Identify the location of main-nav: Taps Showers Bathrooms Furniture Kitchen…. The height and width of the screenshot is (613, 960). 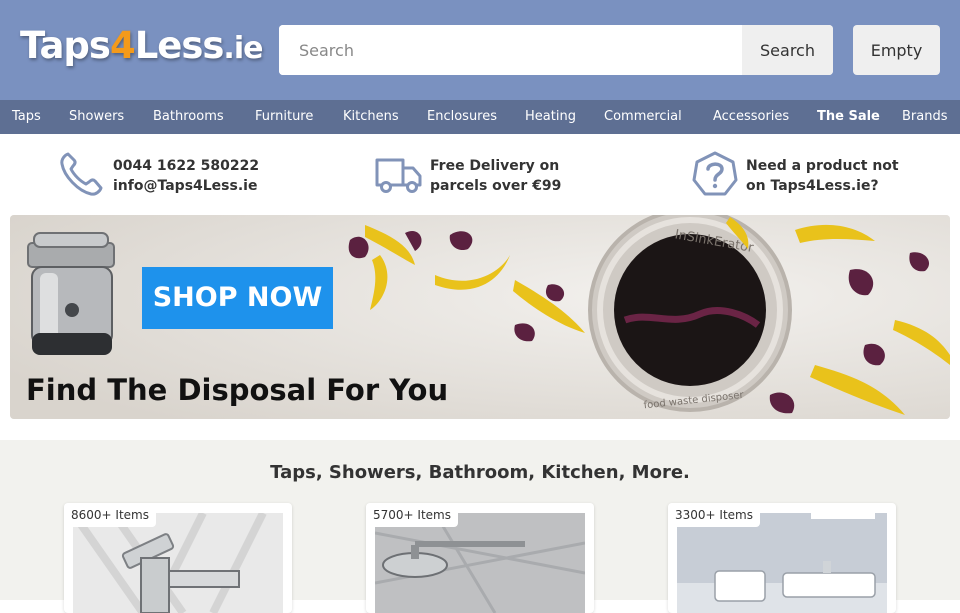
(480, 117).